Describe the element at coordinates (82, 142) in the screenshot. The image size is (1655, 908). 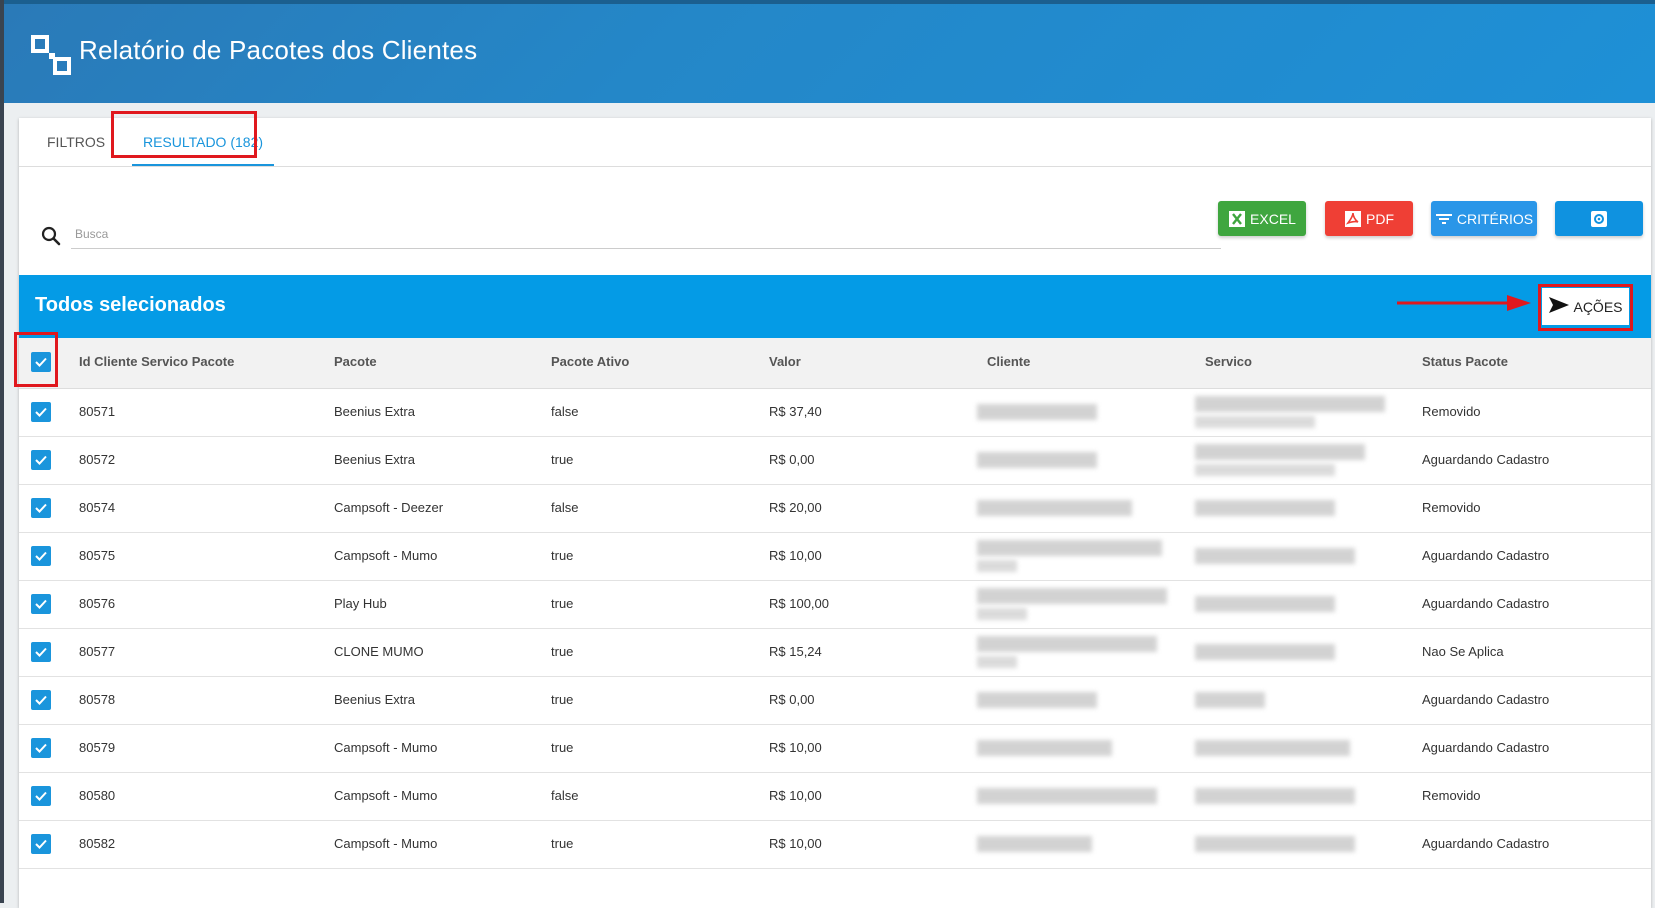
I see `tab-filtros: FILTROS` at that location.